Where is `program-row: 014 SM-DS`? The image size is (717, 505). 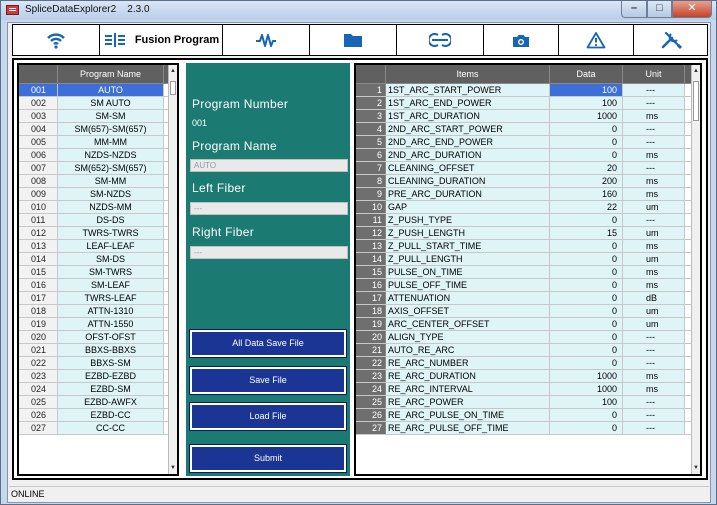 program-row: 014 SM-DS is located at coordinates (98, 259).